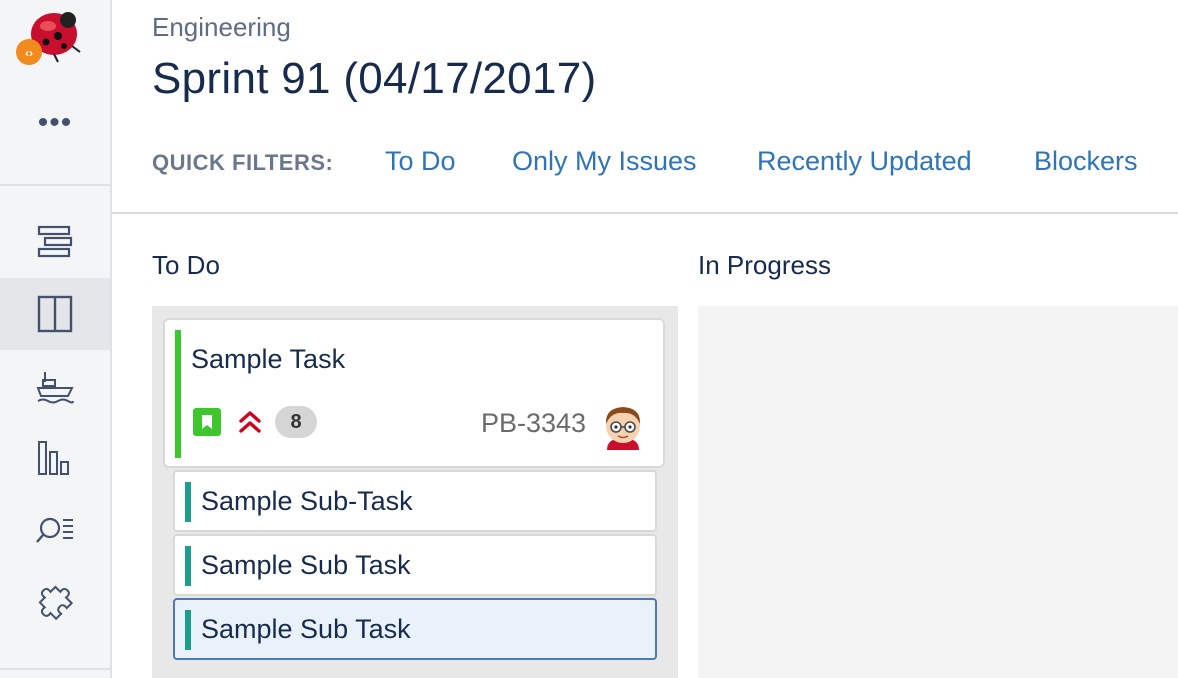 Image resolution: width=1178 pixels, height=678 pixels. Describe the element at coordinates (415, 629) in the screenshot. I see `subtask-card-selected: Sample Sub Task` at that location.